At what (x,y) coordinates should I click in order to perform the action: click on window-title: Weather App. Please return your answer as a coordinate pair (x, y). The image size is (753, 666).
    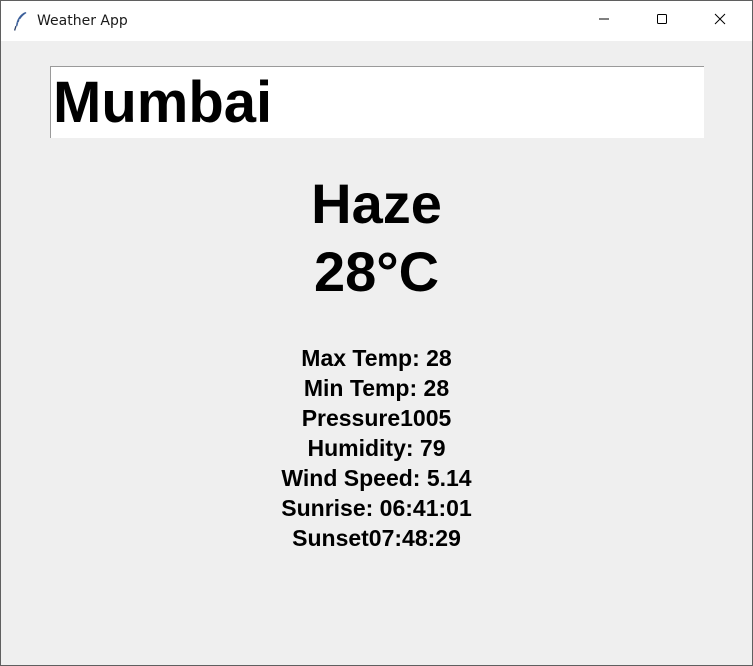
    Looking at the image, I should click on (82, 21).